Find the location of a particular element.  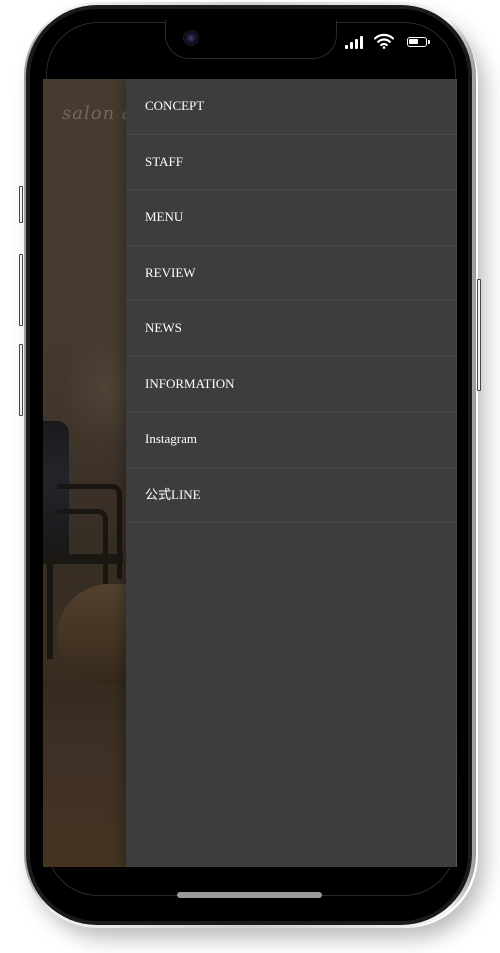

home-indicator-bar is located at coordinates (249, 895).